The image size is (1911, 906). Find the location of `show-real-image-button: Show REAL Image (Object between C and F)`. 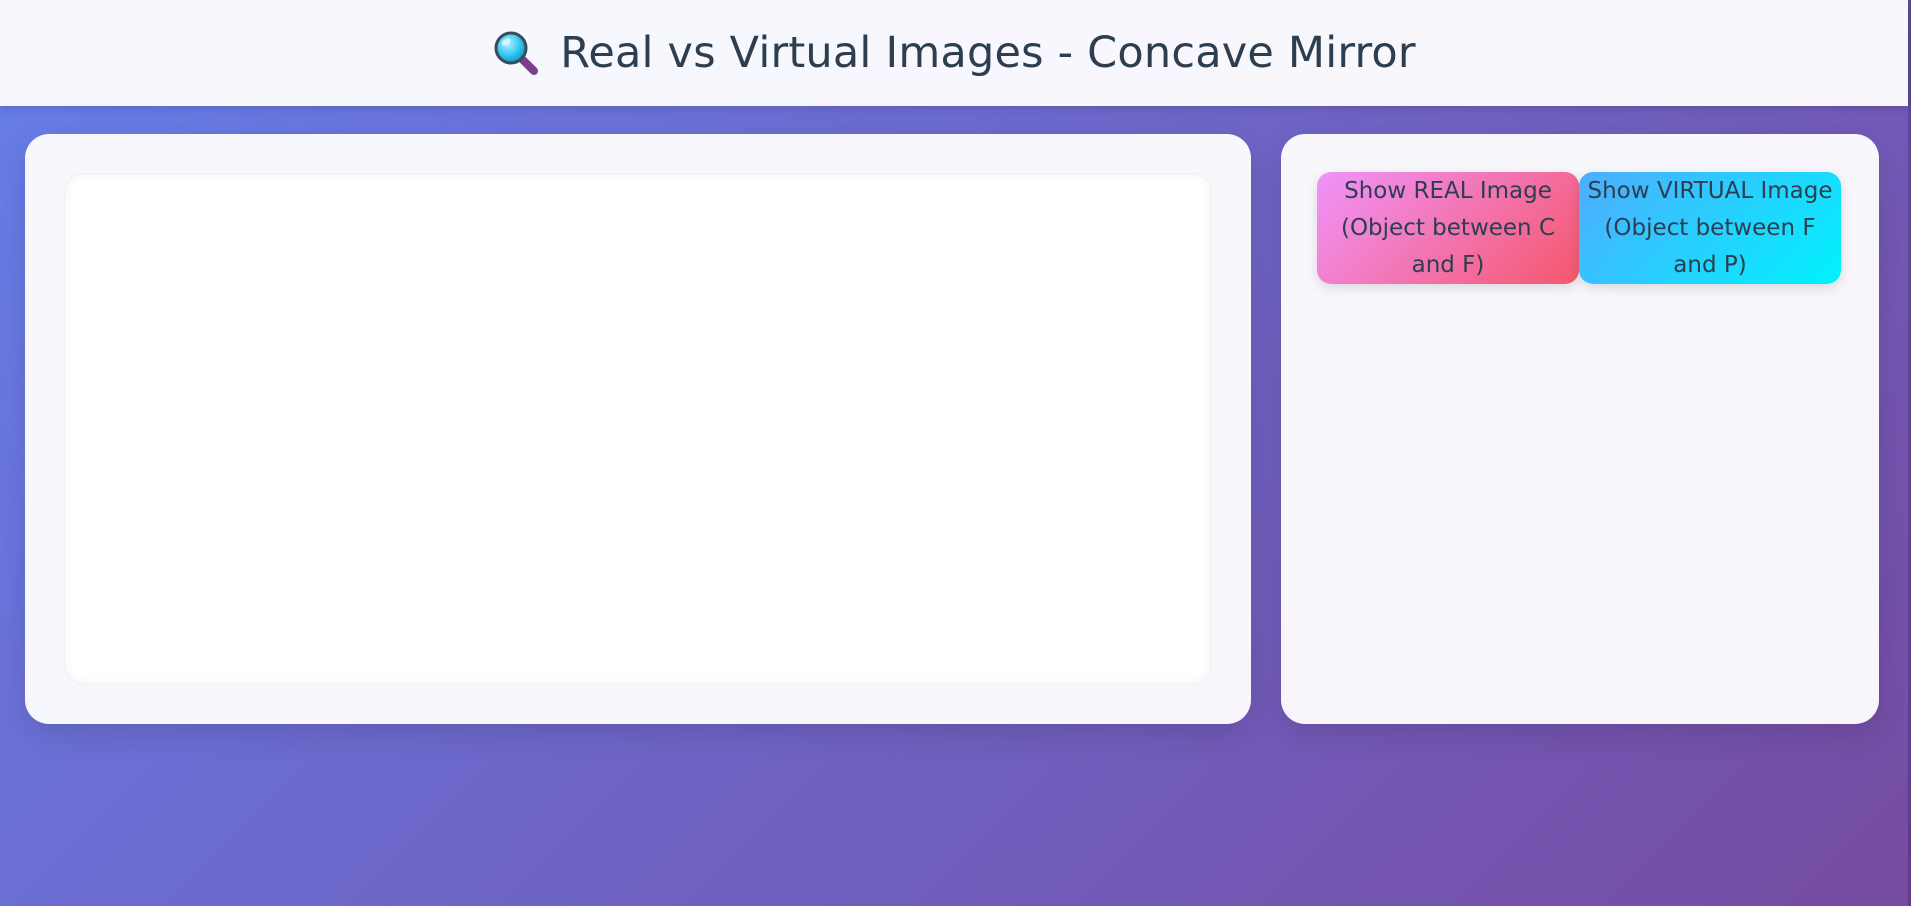

show-real-image-button: Show REAL Image (Object between C and F) is located at coordinates (1448, 228).